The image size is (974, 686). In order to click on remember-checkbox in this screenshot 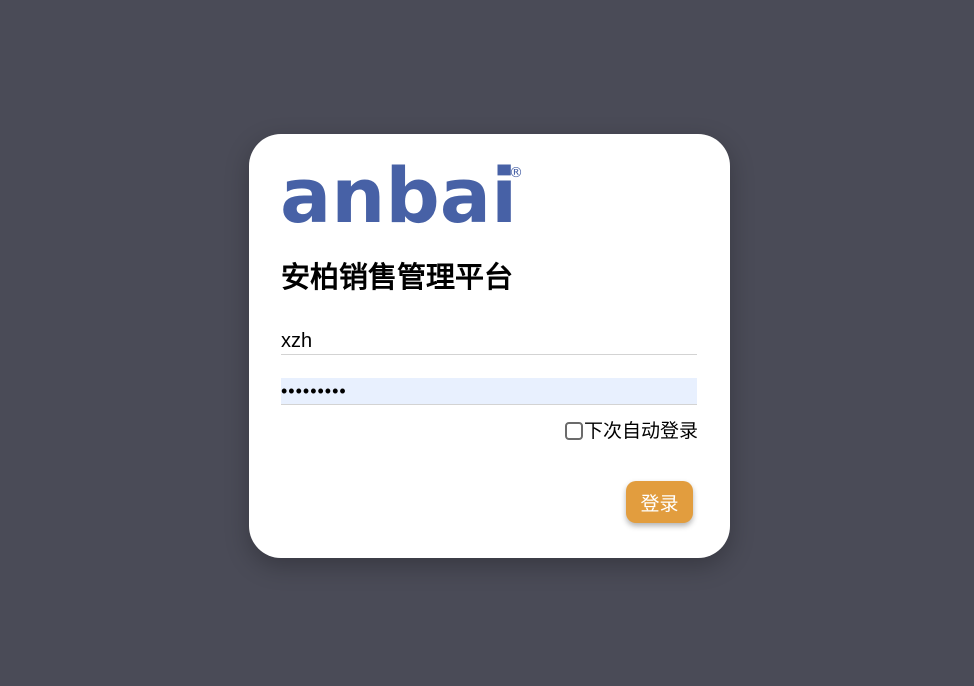, I will do `click(573, 431)`.